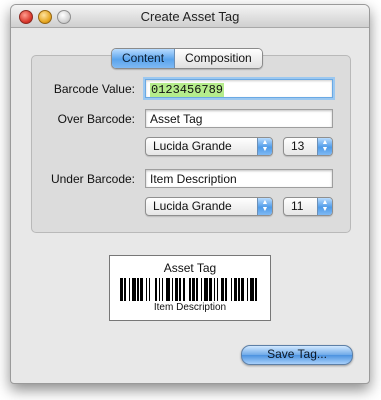  What do you see at coordinates (239, 118) in the screenshot?
I see `over-barcode-field: Asset Tag` at bounding box center [239, 118].